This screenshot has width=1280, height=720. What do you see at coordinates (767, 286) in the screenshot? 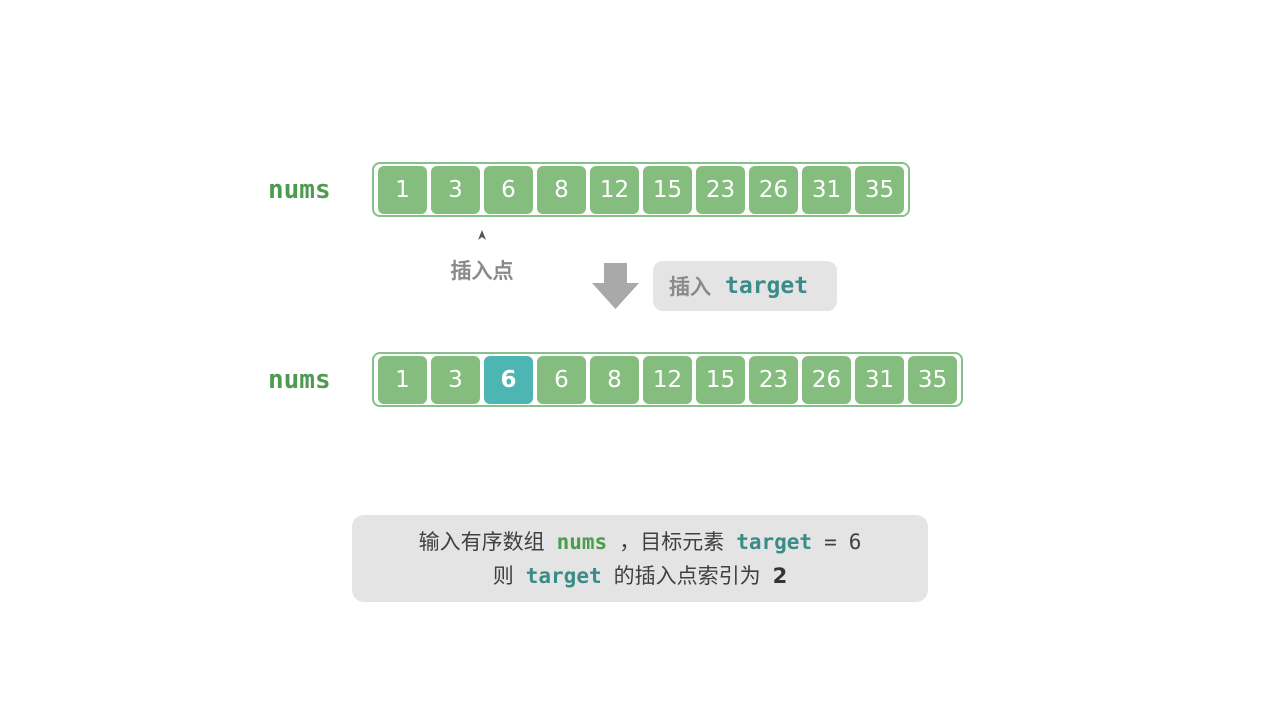
I see `insert-target-code: target` at bounding box center [767, 286].